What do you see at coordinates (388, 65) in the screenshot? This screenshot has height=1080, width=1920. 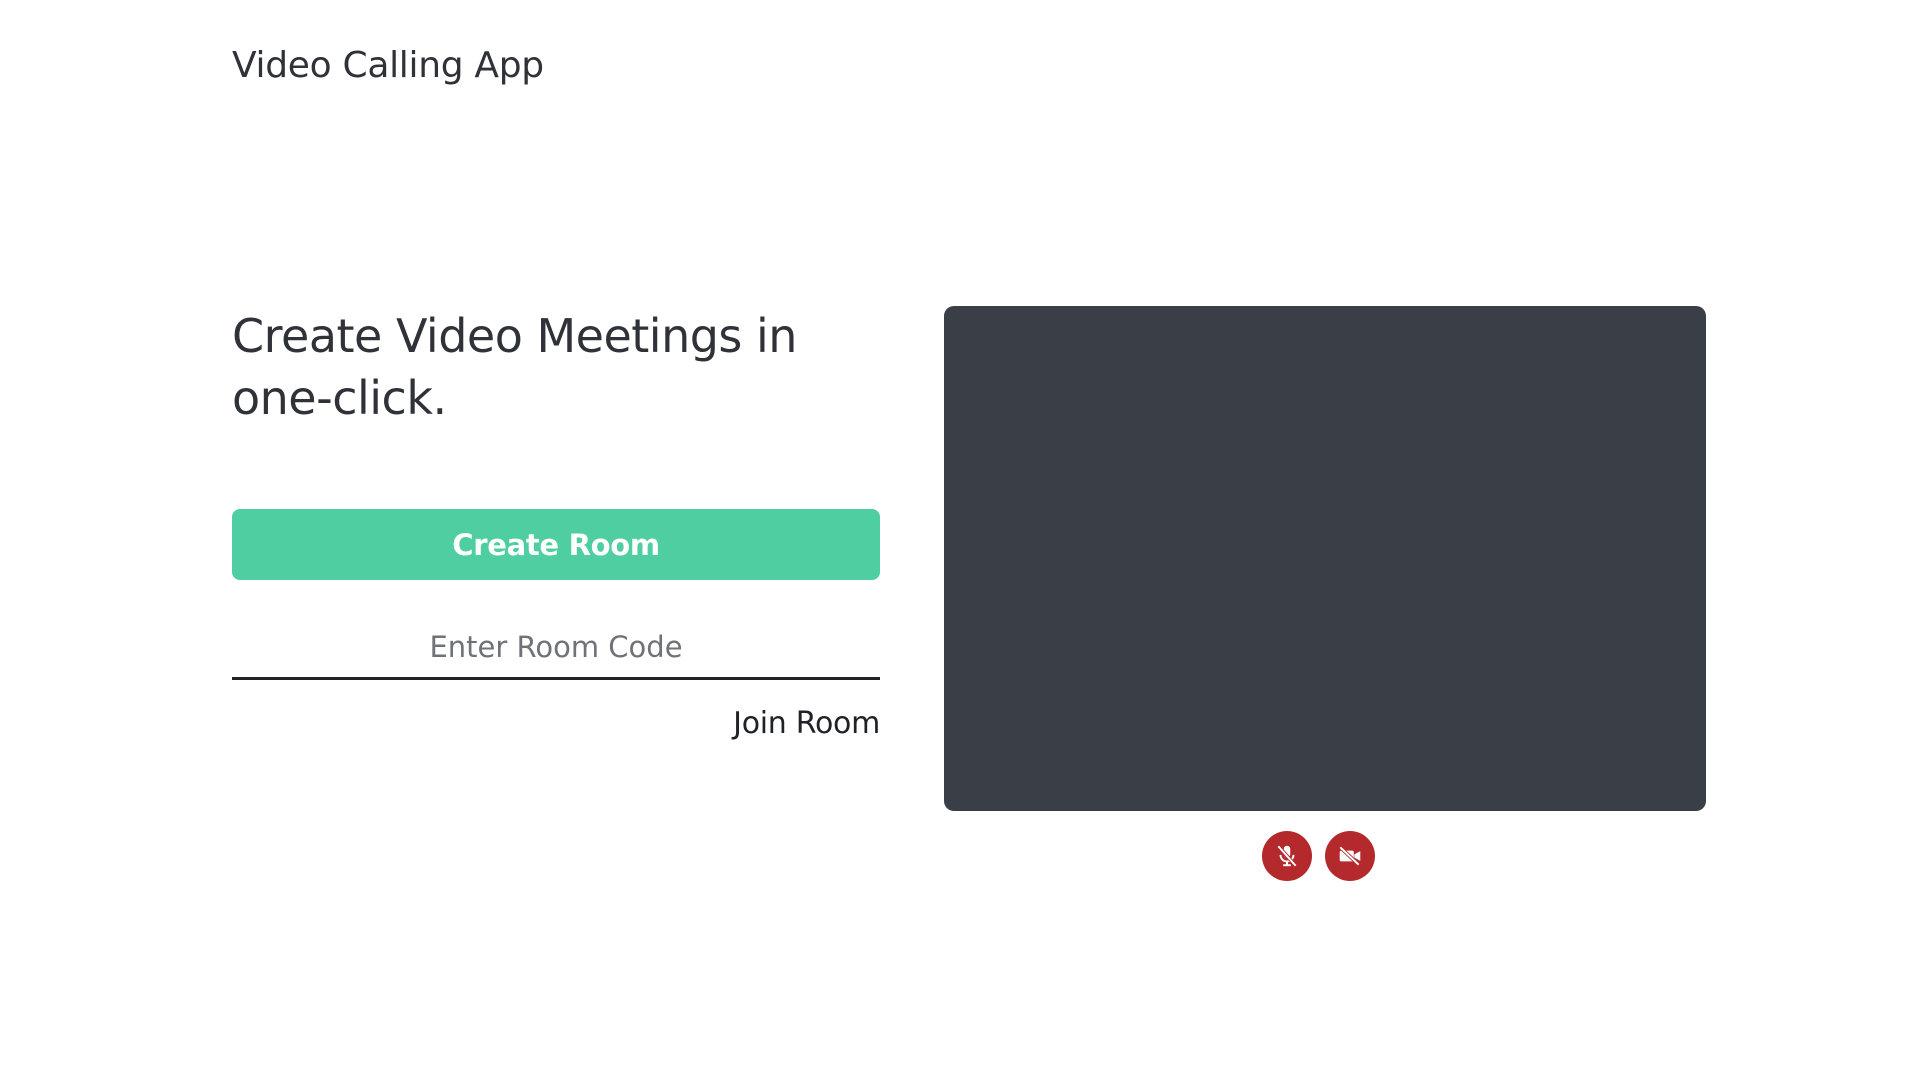 I see `app-title: Video Calling App` at bounding box center [388, 65].